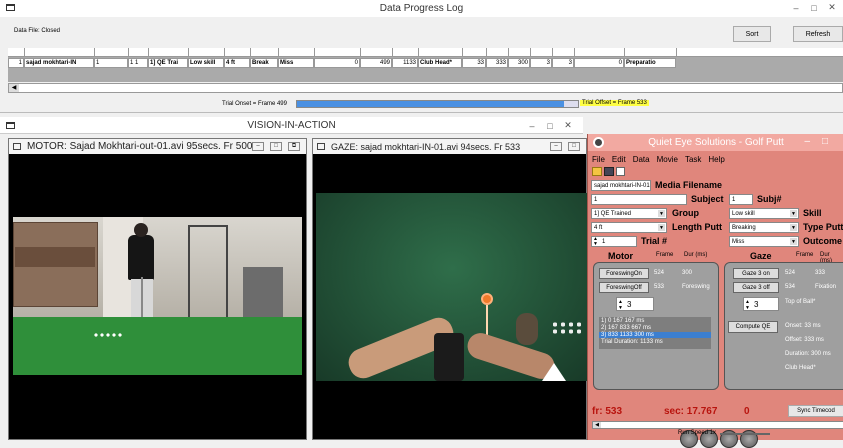  Describe the element at coordinates (619, 159) in the screenshot. I see `menu-edit: Edit` at that location.